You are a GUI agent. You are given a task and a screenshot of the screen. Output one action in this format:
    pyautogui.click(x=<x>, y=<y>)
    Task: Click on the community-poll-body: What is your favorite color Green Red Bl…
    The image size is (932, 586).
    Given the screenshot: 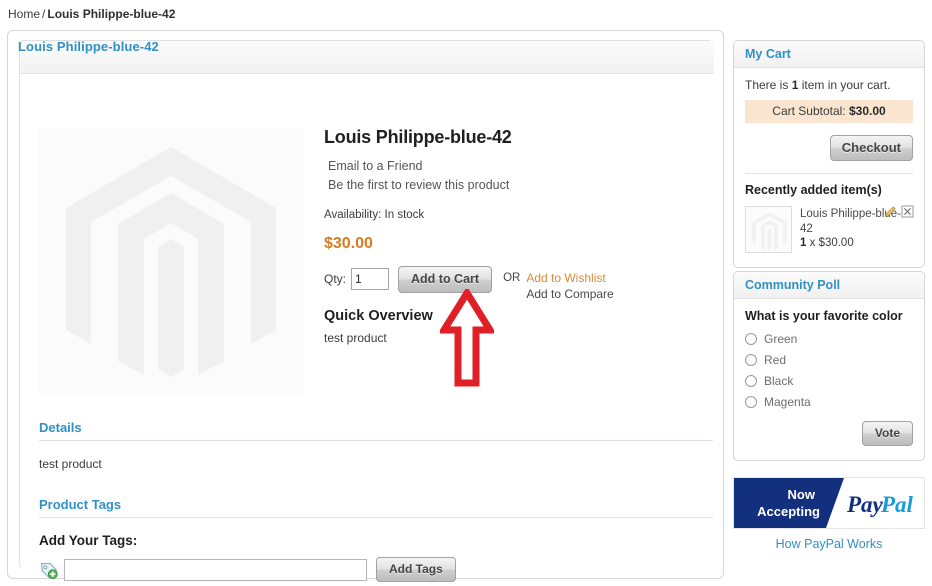 What is the action you would take?
    pyautogui.click(x=829, y=378)
    